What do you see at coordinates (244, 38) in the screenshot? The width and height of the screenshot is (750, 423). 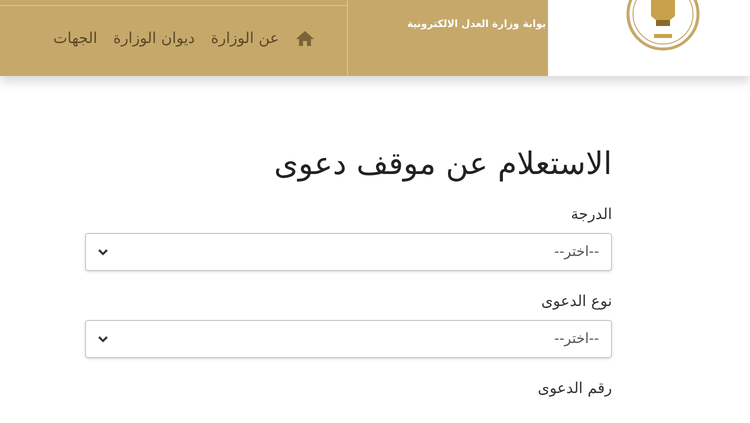 I see `nav-link: عن الوزارة` at bounding box center [244, 38].